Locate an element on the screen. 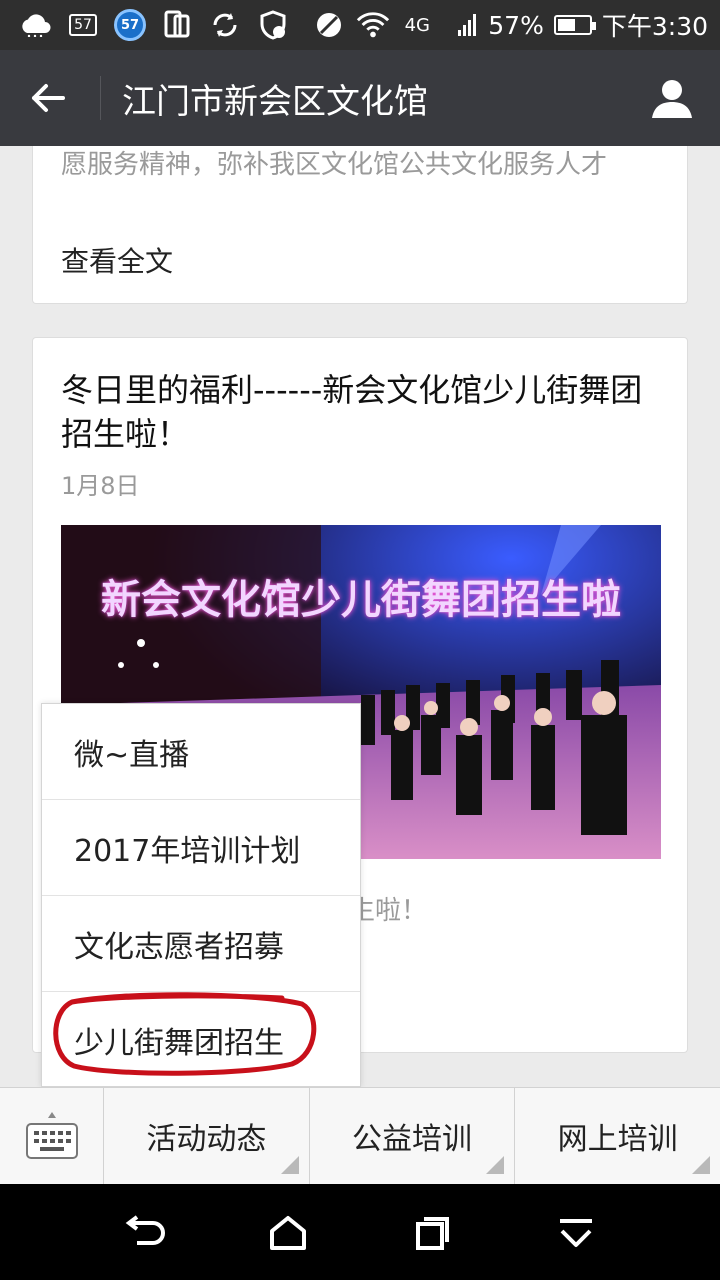 The height and width of the screenshot is (1280, 720). network-4g-icon: 4G is located at coordinates (417, 25).